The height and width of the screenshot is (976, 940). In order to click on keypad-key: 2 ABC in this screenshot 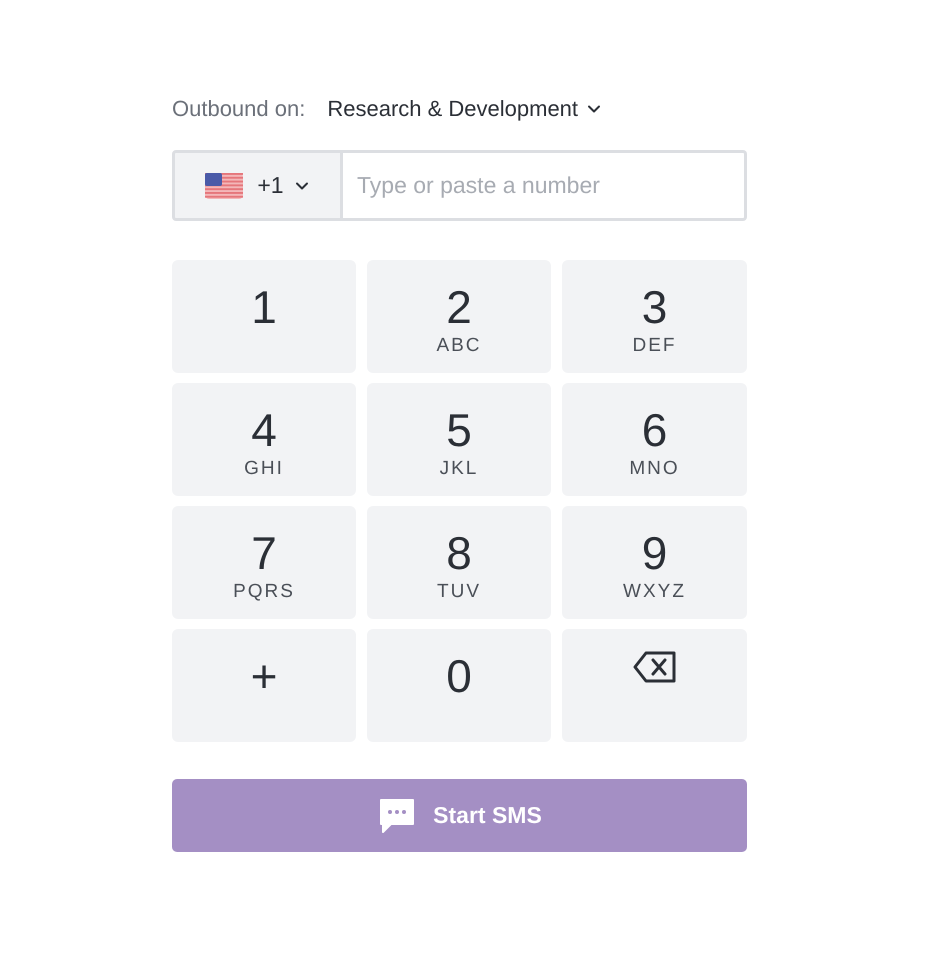, I will do `click(459, 316)`.